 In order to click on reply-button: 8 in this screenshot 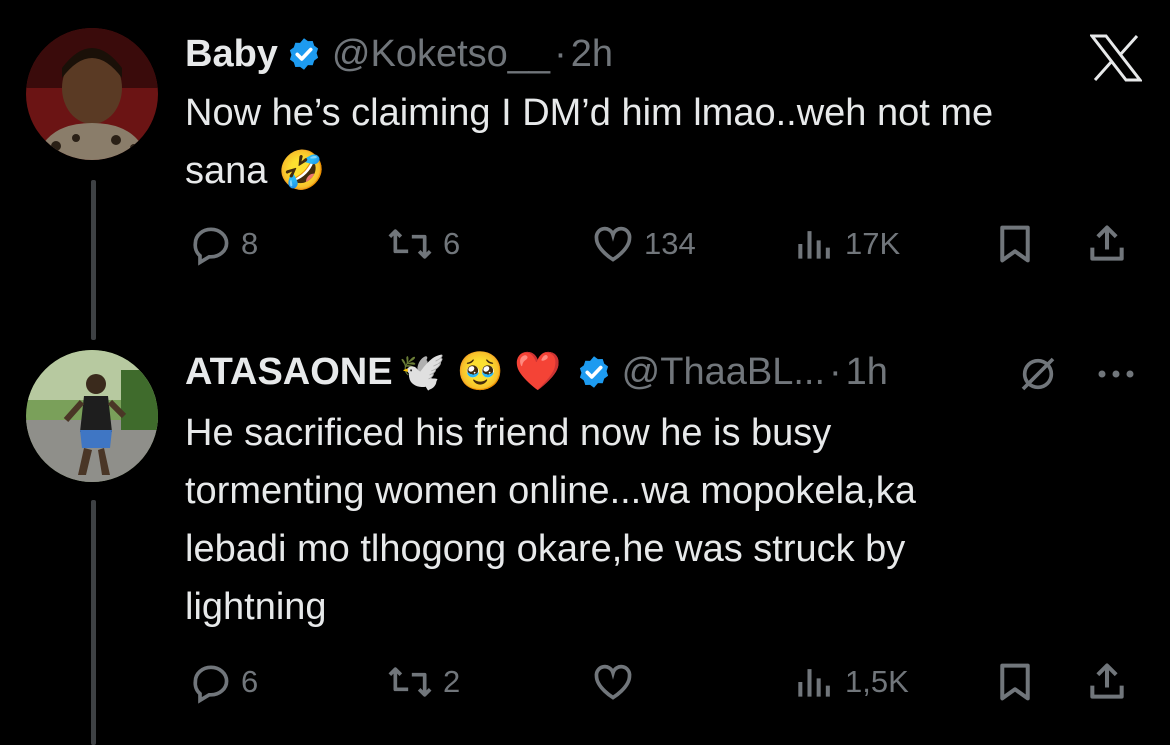, I will do `click(223, 244)`.